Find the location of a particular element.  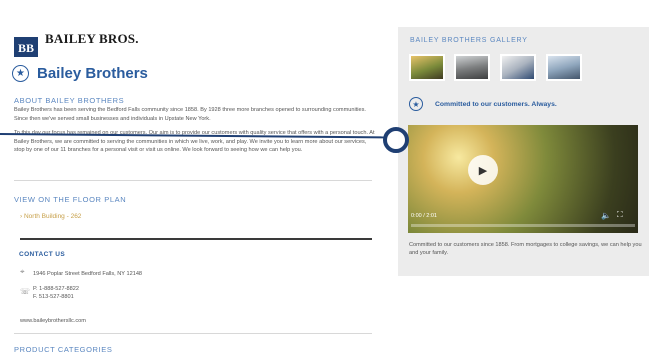

logo-text: BAILEY BROS. is located at coordinates (92, 38).